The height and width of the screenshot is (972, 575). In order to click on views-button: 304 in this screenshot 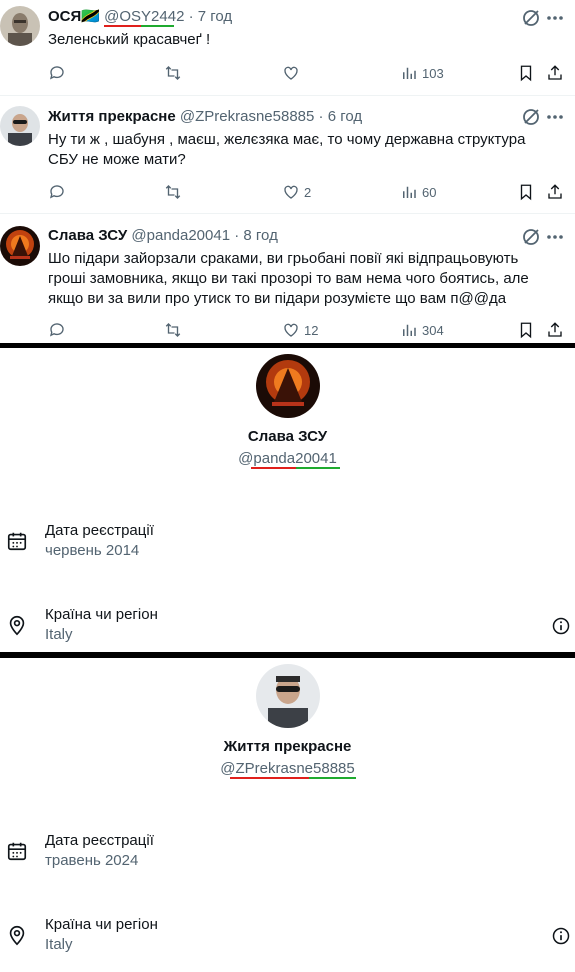, I will do `click(422, 330)`.